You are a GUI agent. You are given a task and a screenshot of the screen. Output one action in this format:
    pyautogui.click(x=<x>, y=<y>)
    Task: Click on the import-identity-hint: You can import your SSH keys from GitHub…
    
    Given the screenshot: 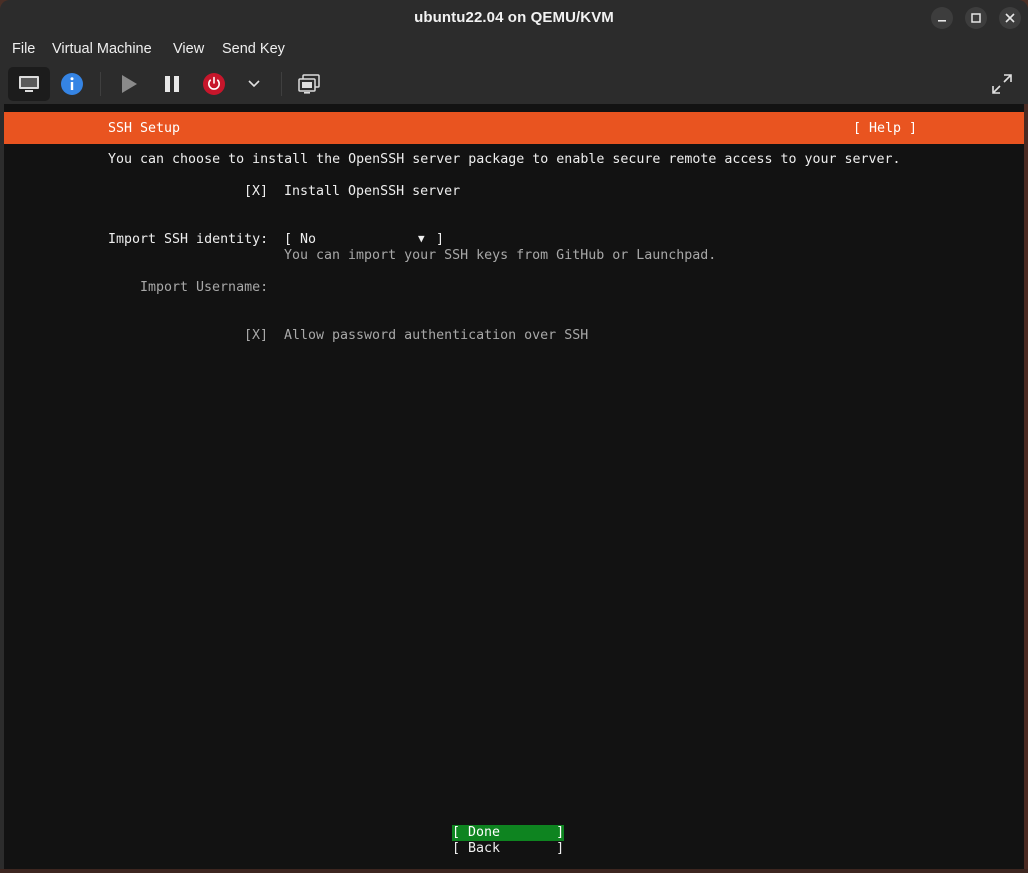 What is the action you would take?
    pyautogui.click(x=500, y=255)
    